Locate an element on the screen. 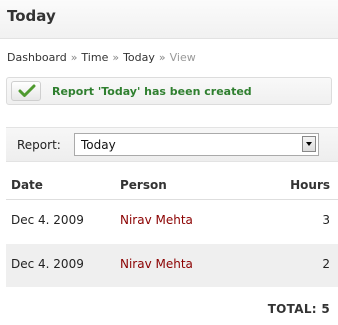 This screenshot has width=338, height=325. report-selector-bar: Report: Today is located at coordinates (172, 144).